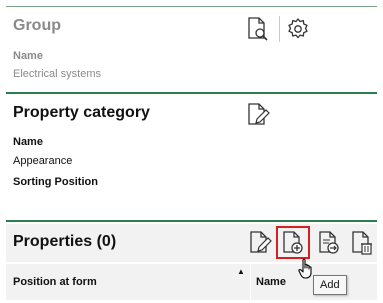 This screenshot has height=303, width=383. I want to click on add-document-icon, so click(293, 242).